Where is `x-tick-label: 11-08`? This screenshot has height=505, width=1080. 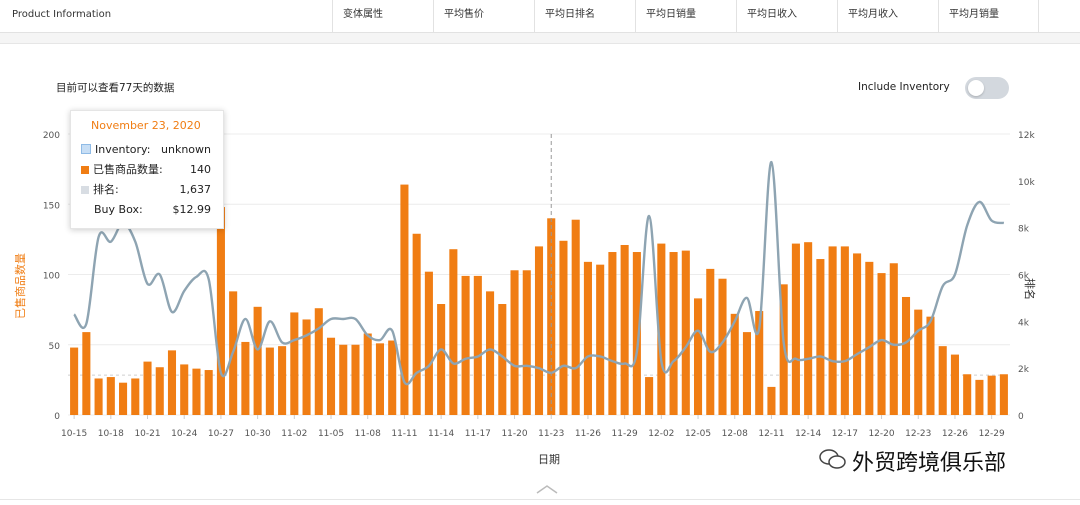
x-tick-label: 11-08 is located at coordinates (368, 434).